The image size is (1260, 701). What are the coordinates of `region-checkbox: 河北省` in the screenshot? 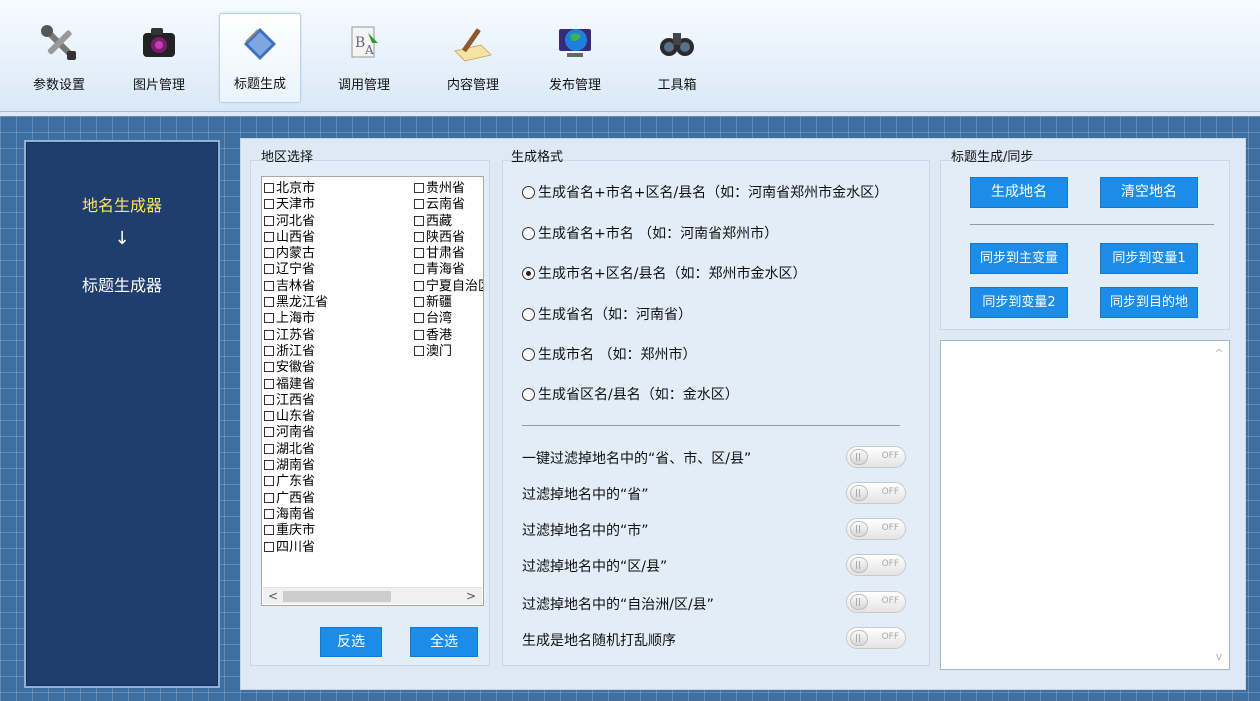 It's located at (295, 222).